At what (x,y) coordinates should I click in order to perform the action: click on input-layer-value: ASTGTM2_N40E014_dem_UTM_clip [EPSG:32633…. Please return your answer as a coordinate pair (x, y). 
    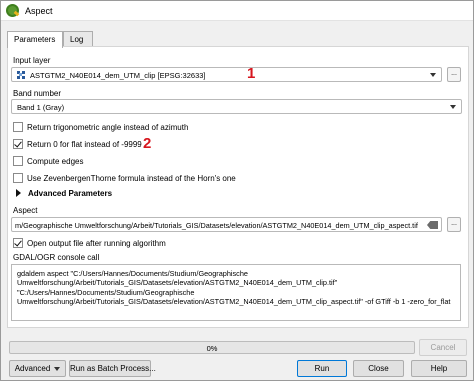
    Looking at the image, I should click on (118, 75).